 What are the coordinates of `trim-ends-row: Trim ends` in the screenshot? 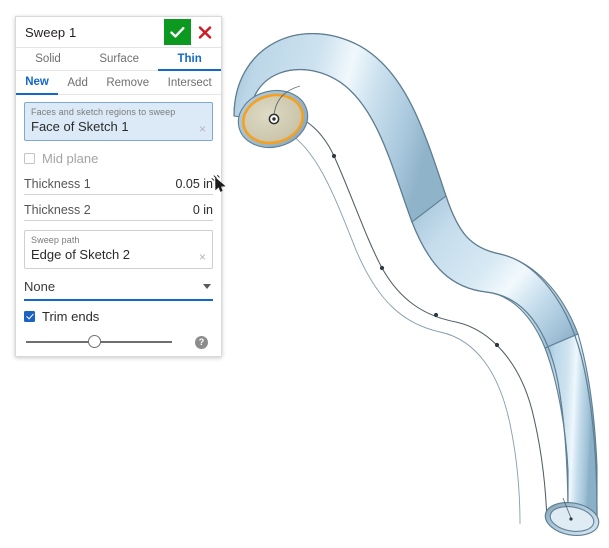 It's located at (118, 316).